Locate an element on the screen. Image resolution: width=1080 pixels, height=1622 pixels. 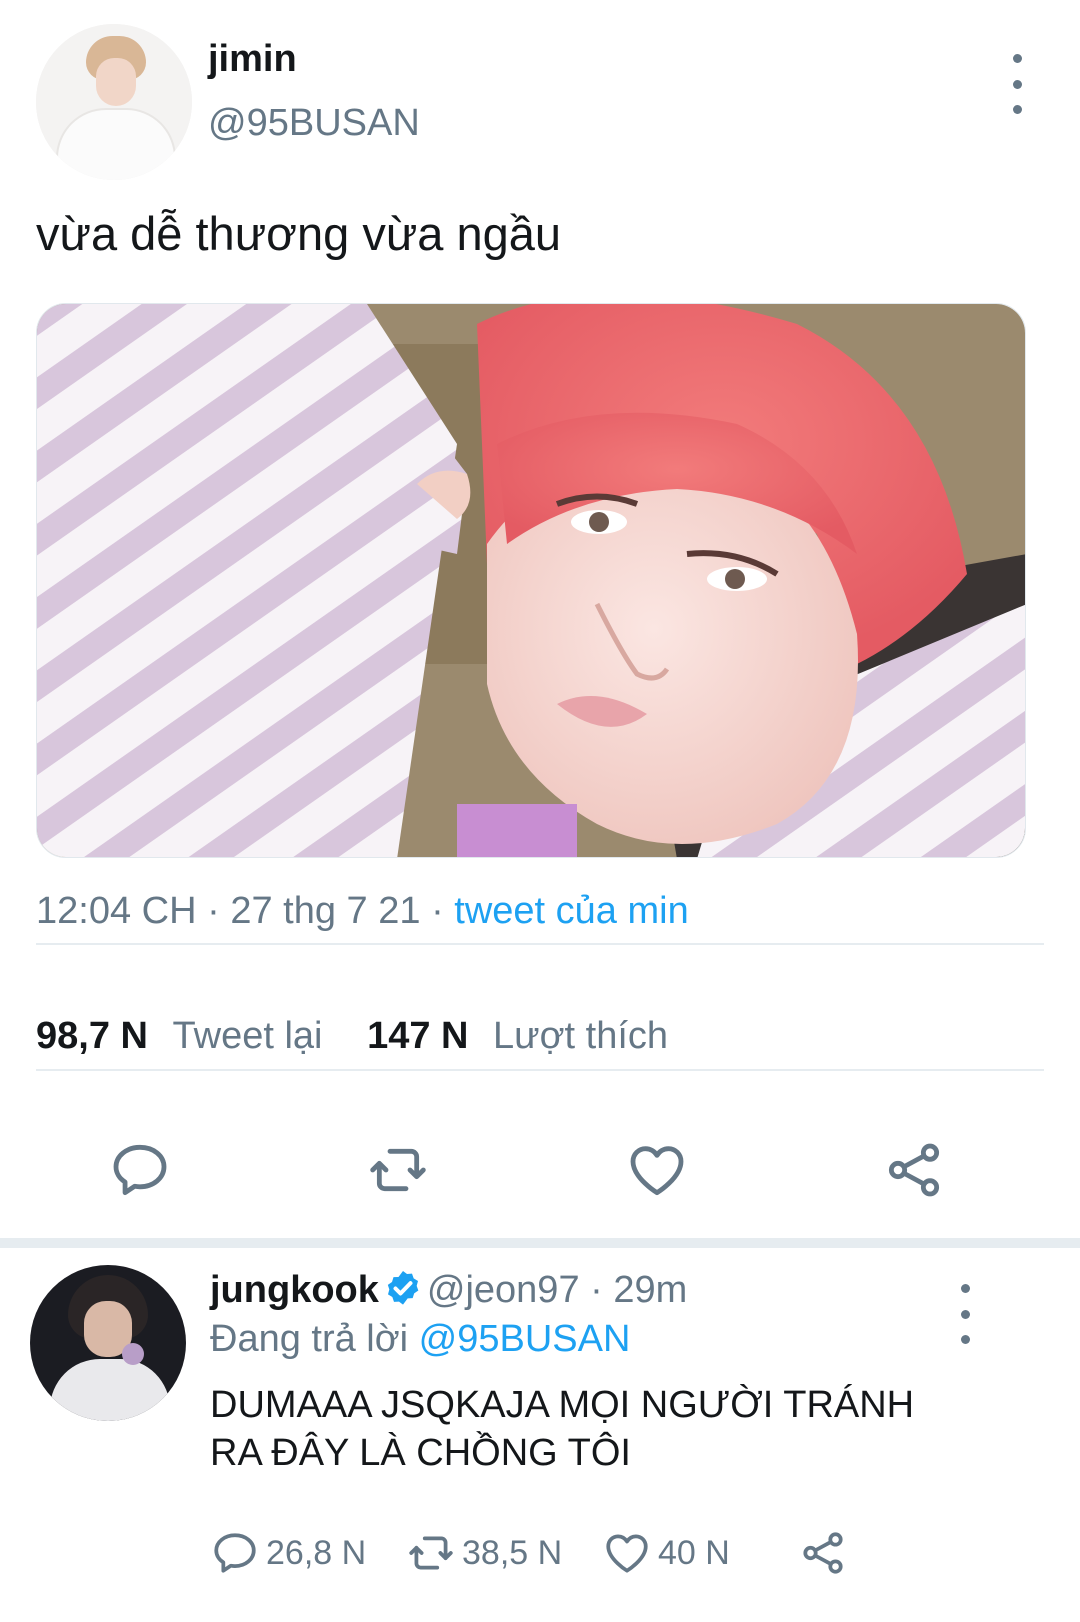
reply-action-retweet: 38,5 N is located at coordinates (484, 1553).